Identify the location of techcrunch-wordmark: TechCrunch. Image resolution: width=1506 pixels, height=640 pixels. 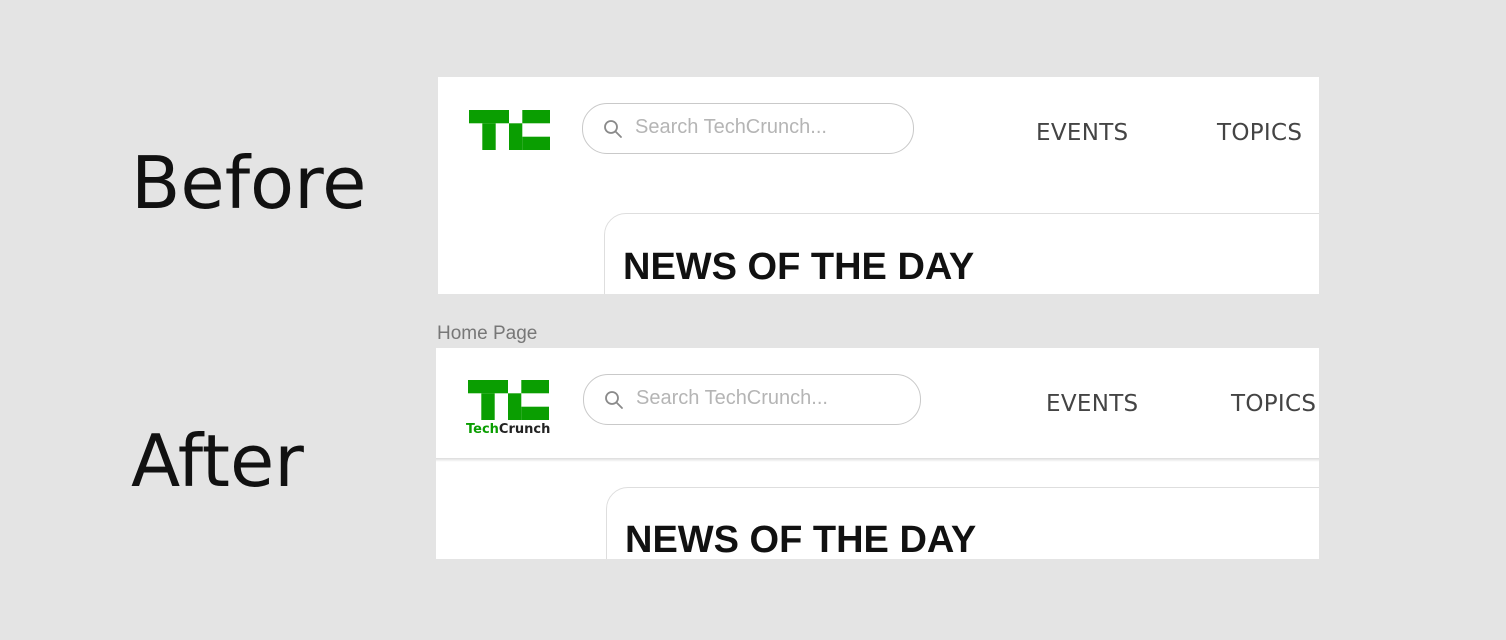
(508, 429).